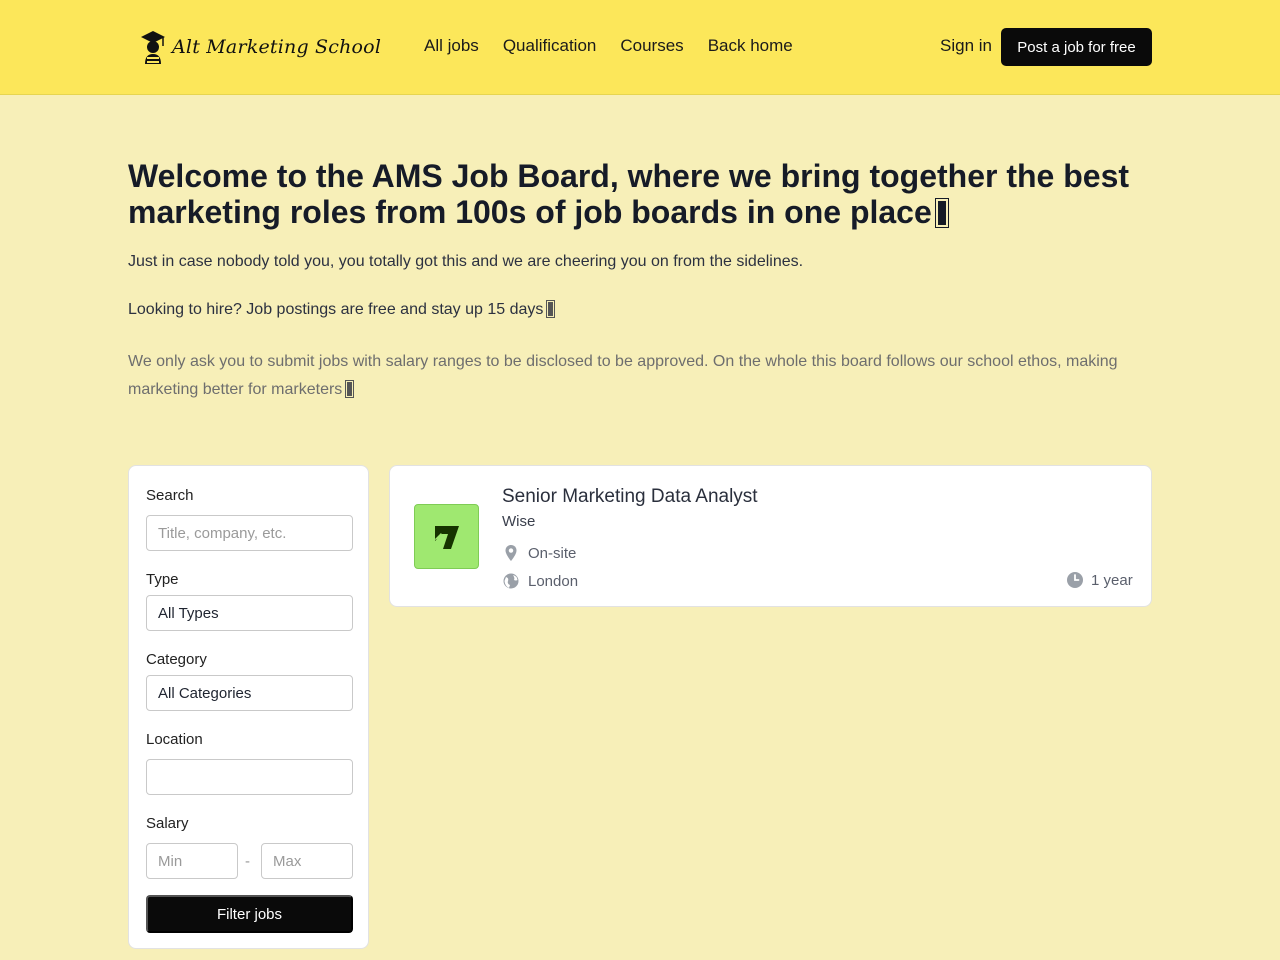  I want to click on category-select-value: All Categories, so click(205, 693).